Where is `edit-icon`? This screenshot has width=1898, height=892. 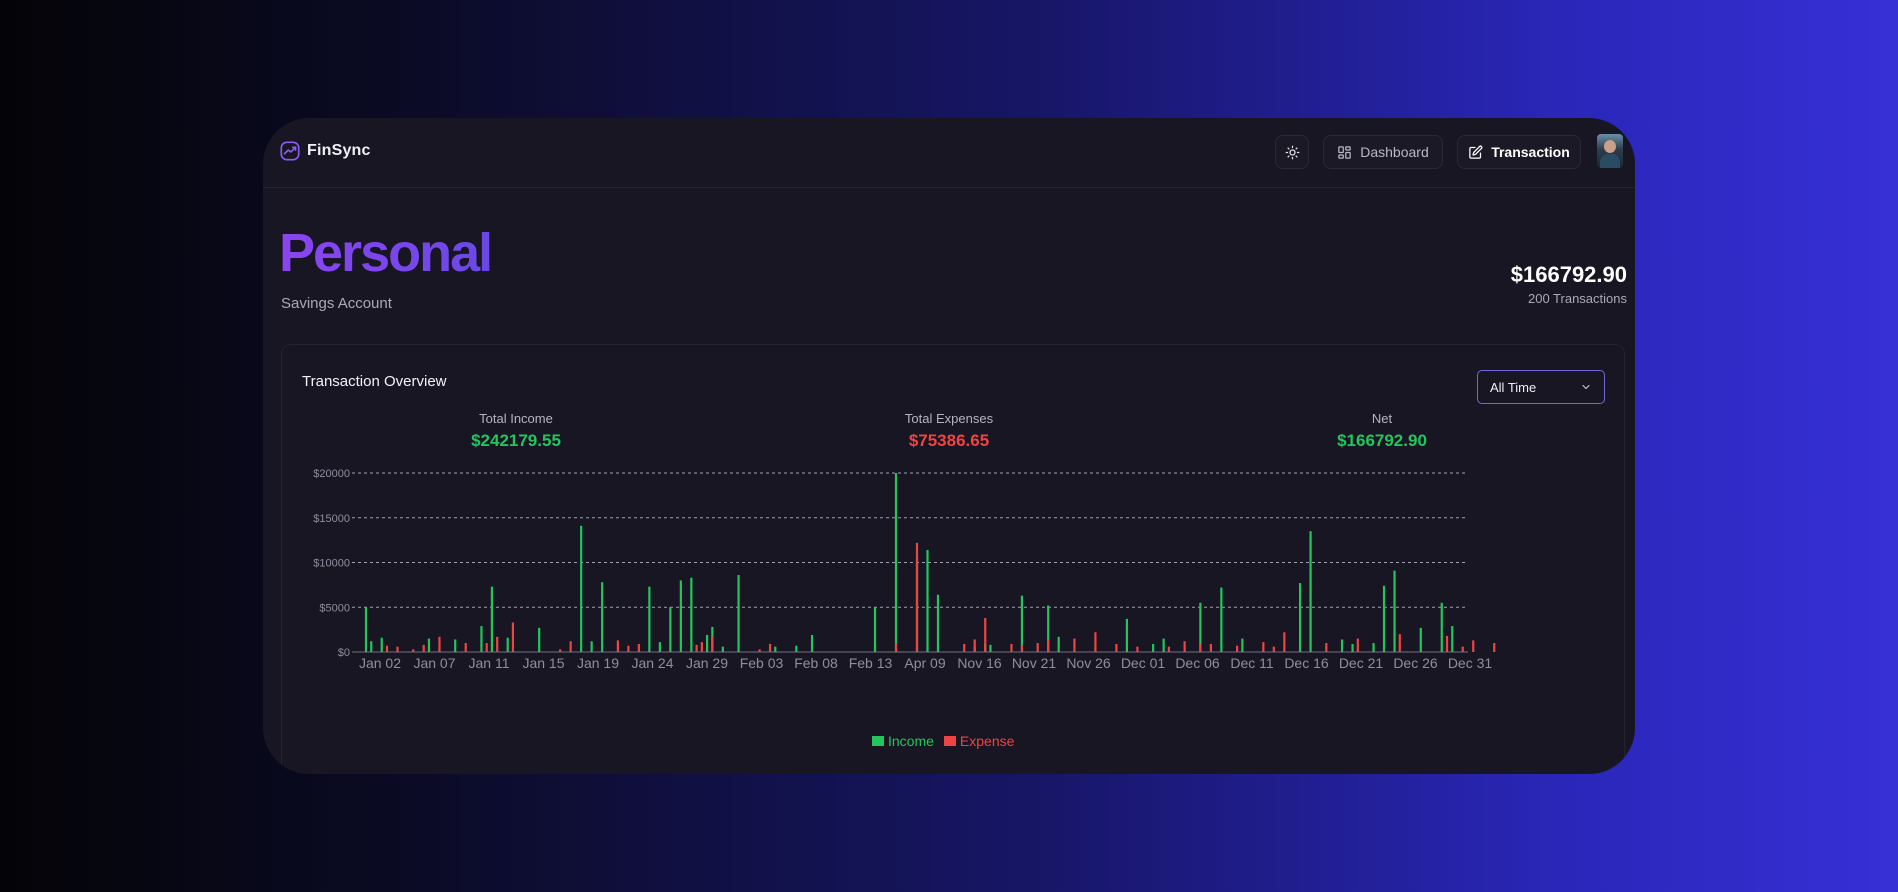 edit-icon is located at coordinates (1476, 152).